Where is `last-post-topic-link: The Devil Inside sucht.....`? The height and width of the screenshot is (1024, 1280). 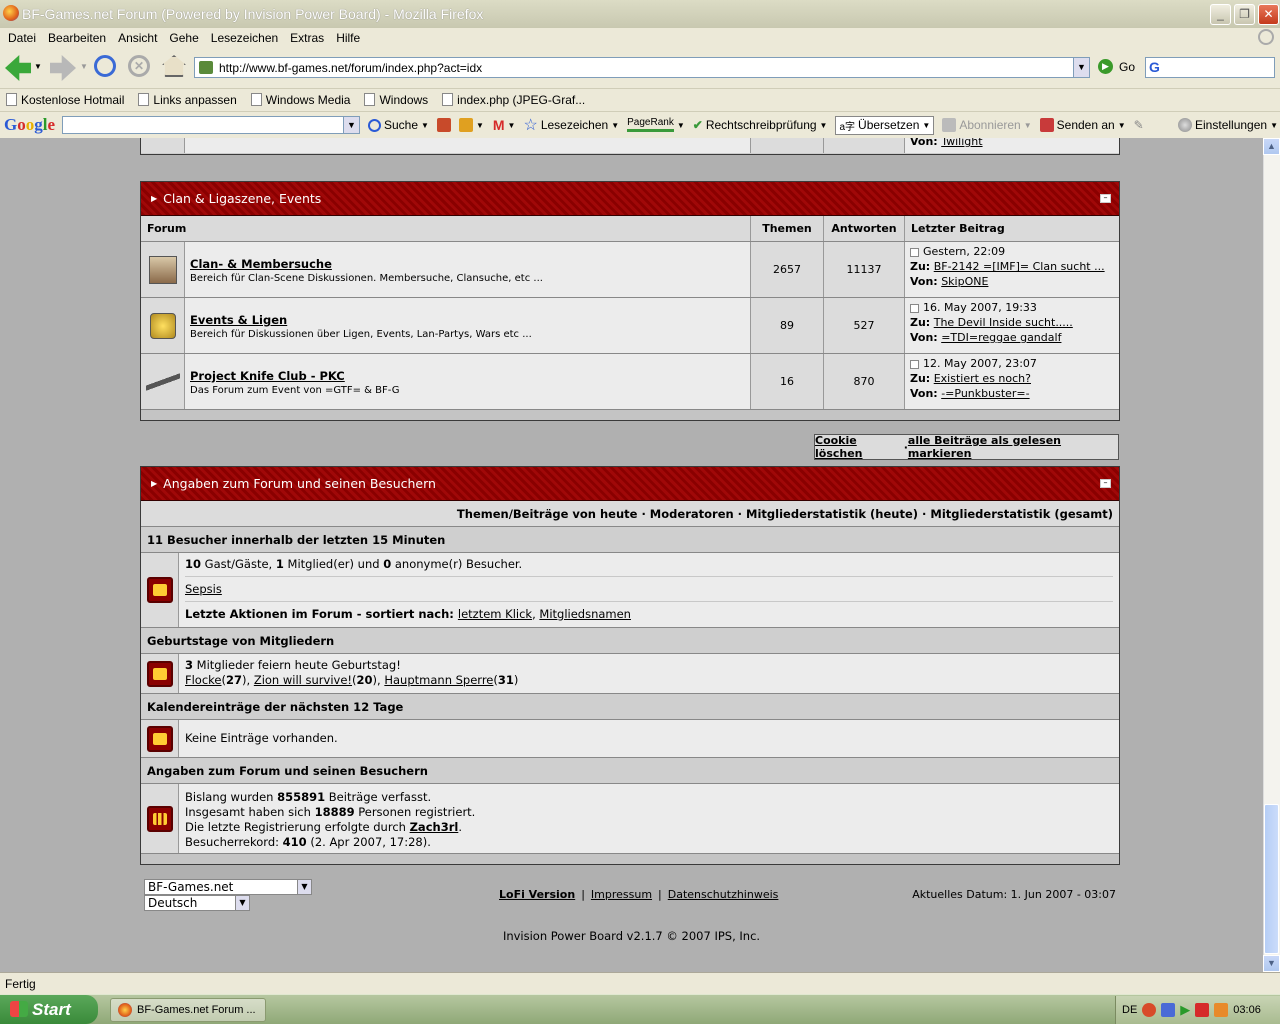 last-post-topic-link: The Devil Inside sucht..... is located at coordinates (1003, 322).